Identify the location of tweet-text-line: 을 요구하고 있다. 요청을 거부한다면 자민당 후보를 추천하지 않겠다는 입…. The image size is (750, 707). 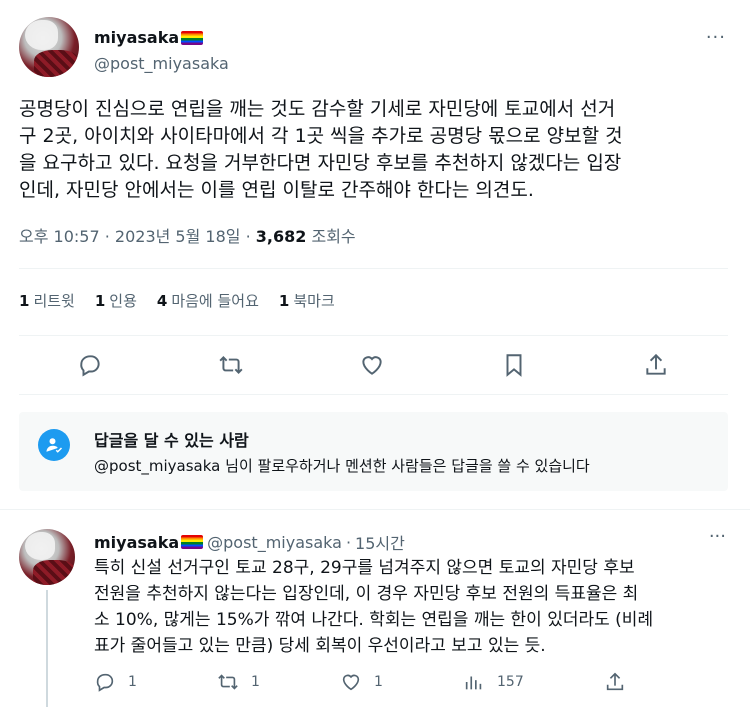
(320, 163).